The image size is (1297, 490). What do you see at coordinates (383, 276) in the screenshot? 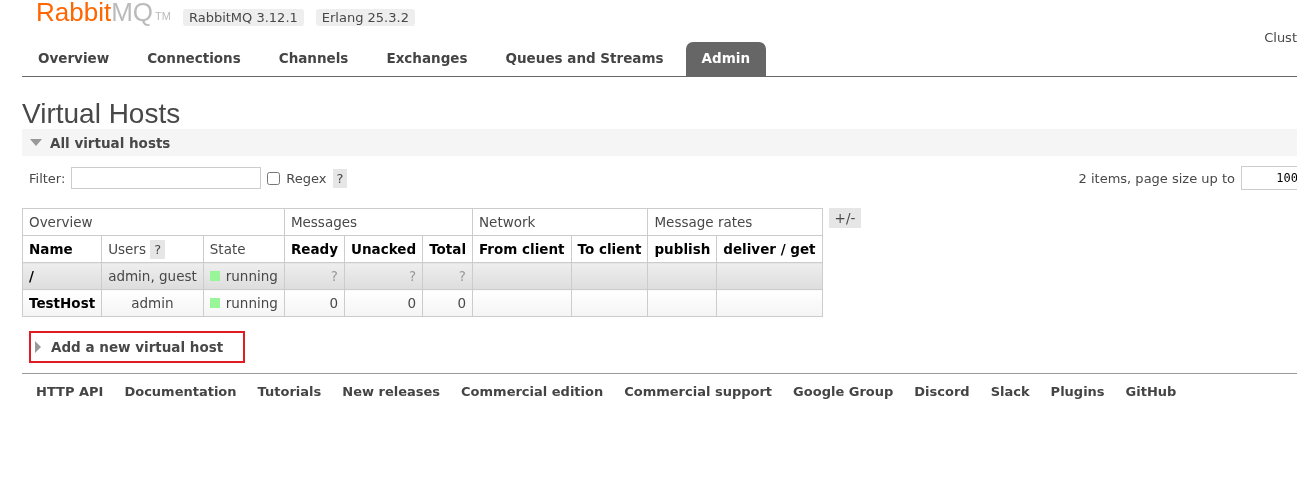
I see `table-cell: ?` at bounding box center [383, 276].